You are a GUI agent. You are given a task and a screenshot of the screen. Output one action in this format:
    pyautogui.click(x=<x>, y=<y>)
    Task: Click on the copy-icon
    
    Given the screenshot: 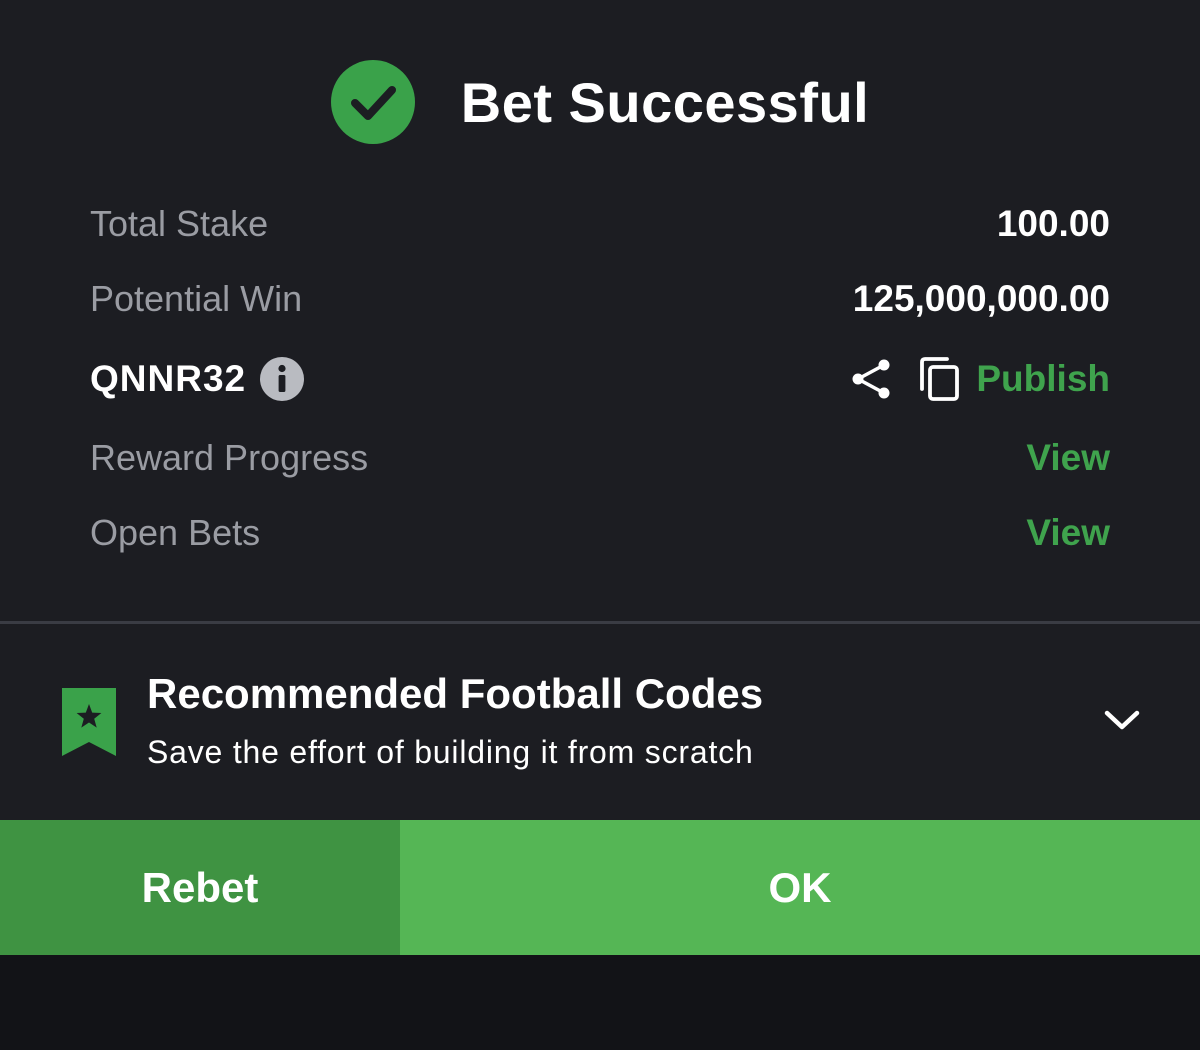 What is the action you would take?
    pyautogui.click(x=940, y=379)
    